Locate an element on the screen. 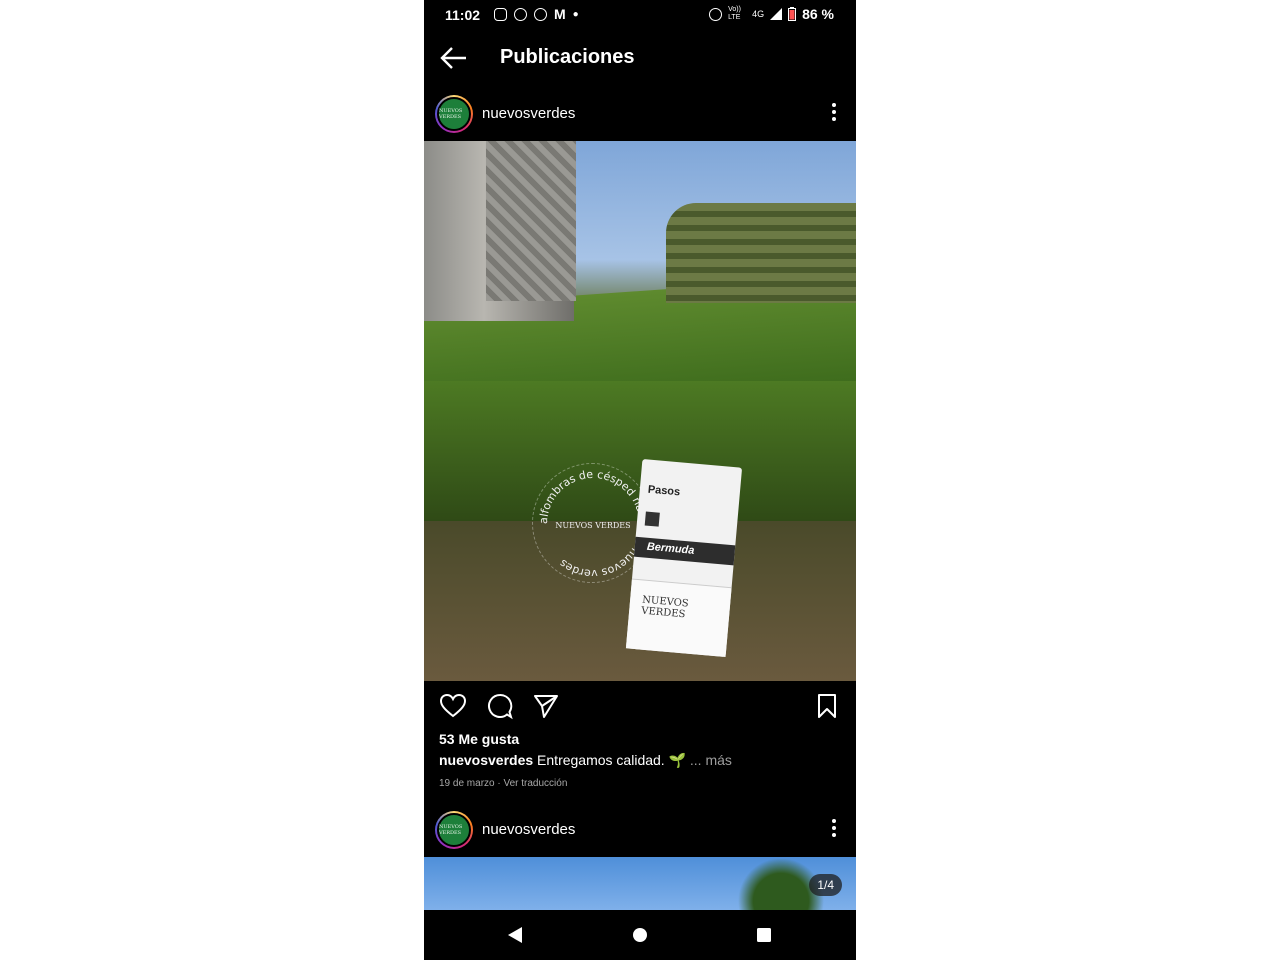 This screenshot has width=1280, height=960. send-icon is located at coordinates (546, 706).